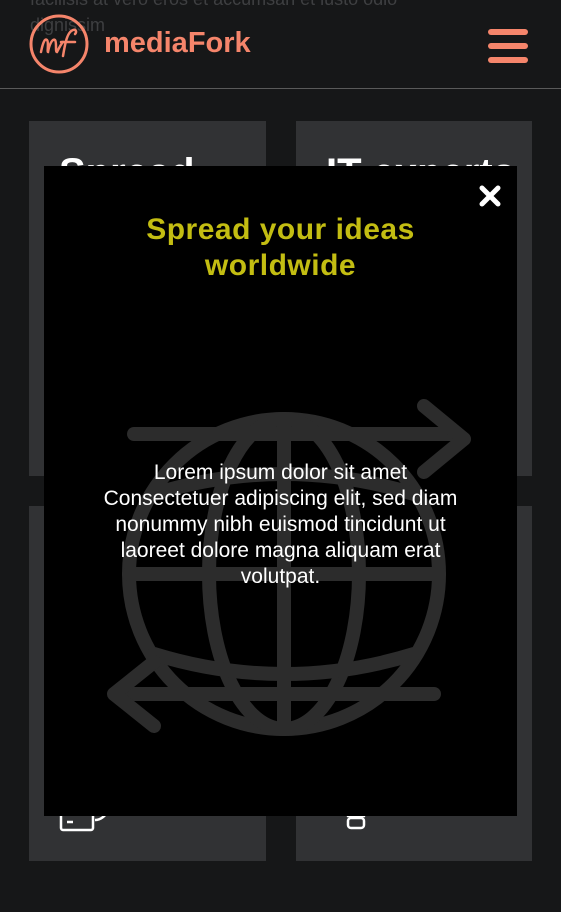 The height and width of the screenshot is (912, 561). What do you see at coordinates (59, 44) in the screenshot?
I see `mediafork-logo-icon` at bounding box center [59, 44].